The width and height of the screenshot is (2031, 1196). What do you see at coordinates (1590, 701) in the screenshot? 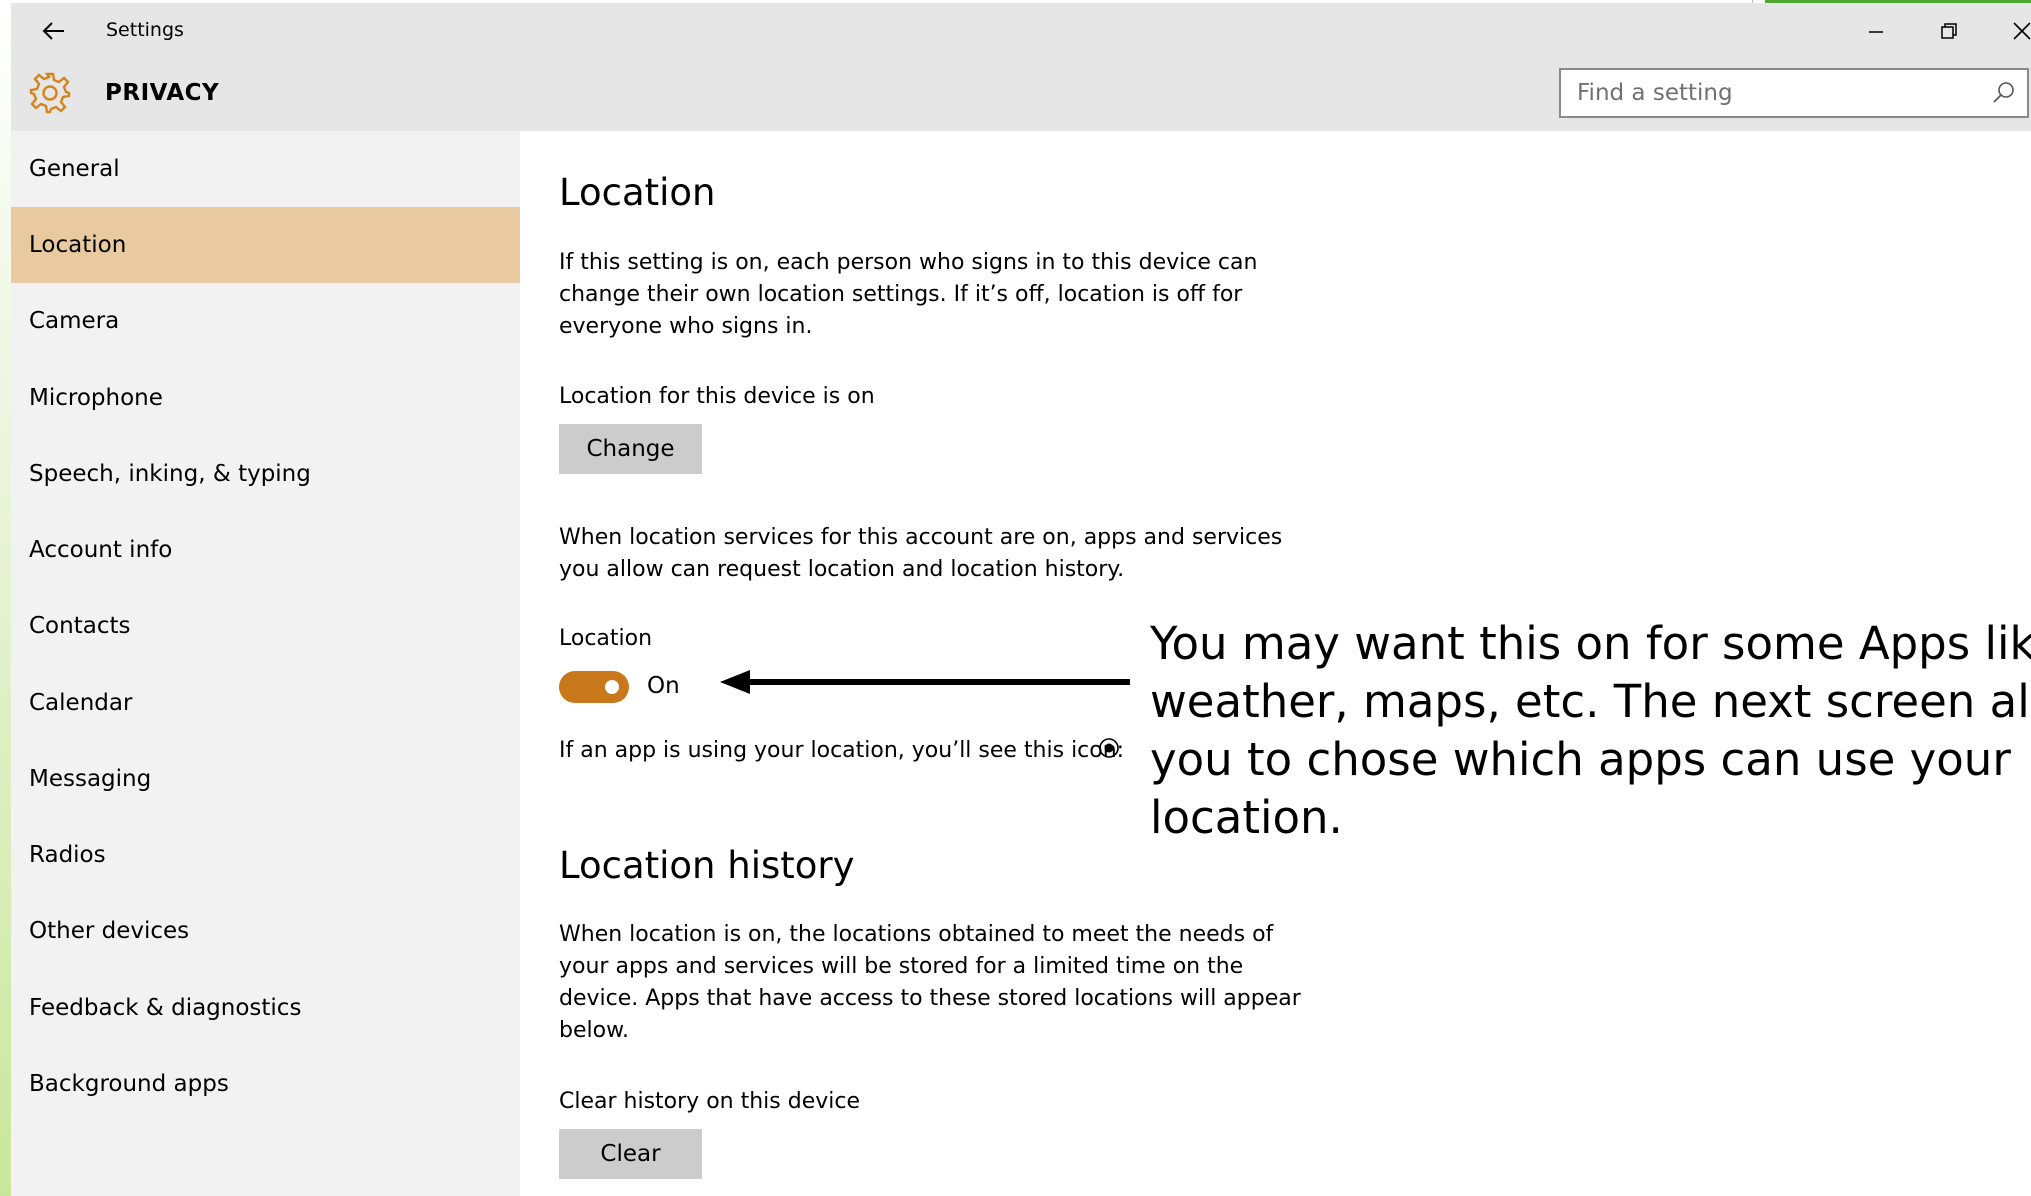
I see `annotation-line: weather, maps, etc. The next screen allo` at bounding box center [1590, 701].